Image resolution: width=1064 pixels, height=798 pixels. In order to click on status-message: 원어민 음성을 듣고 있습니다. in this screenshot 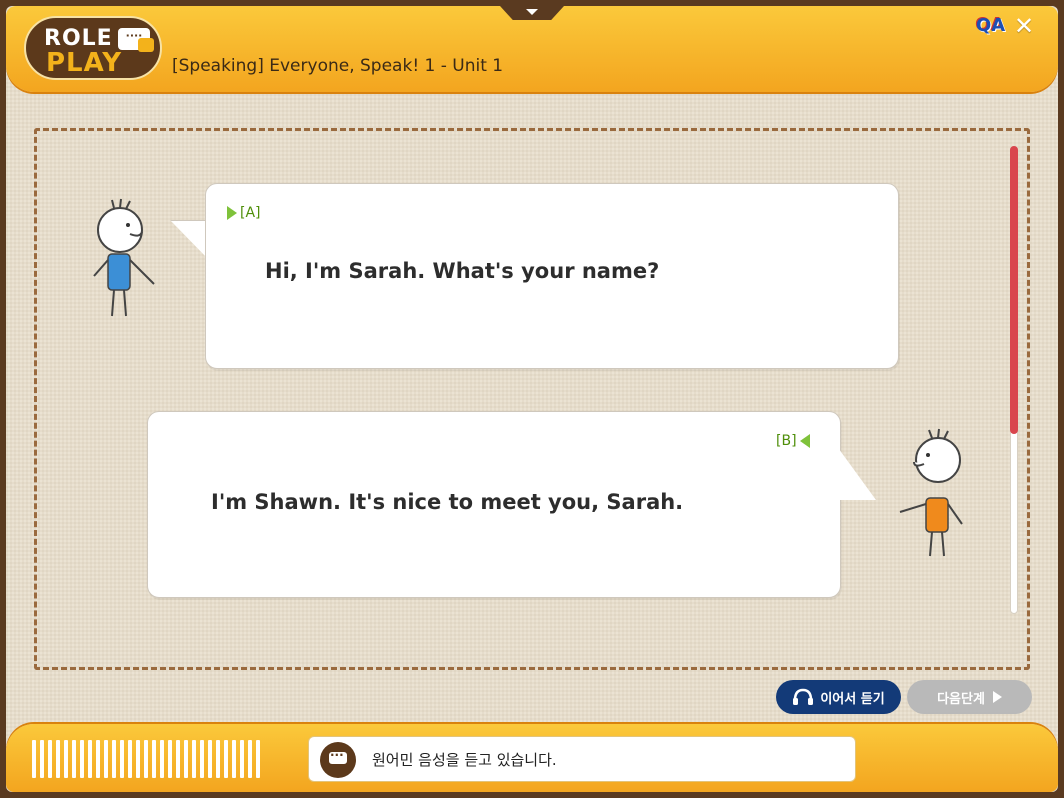, I will do `click(464, 760)`.